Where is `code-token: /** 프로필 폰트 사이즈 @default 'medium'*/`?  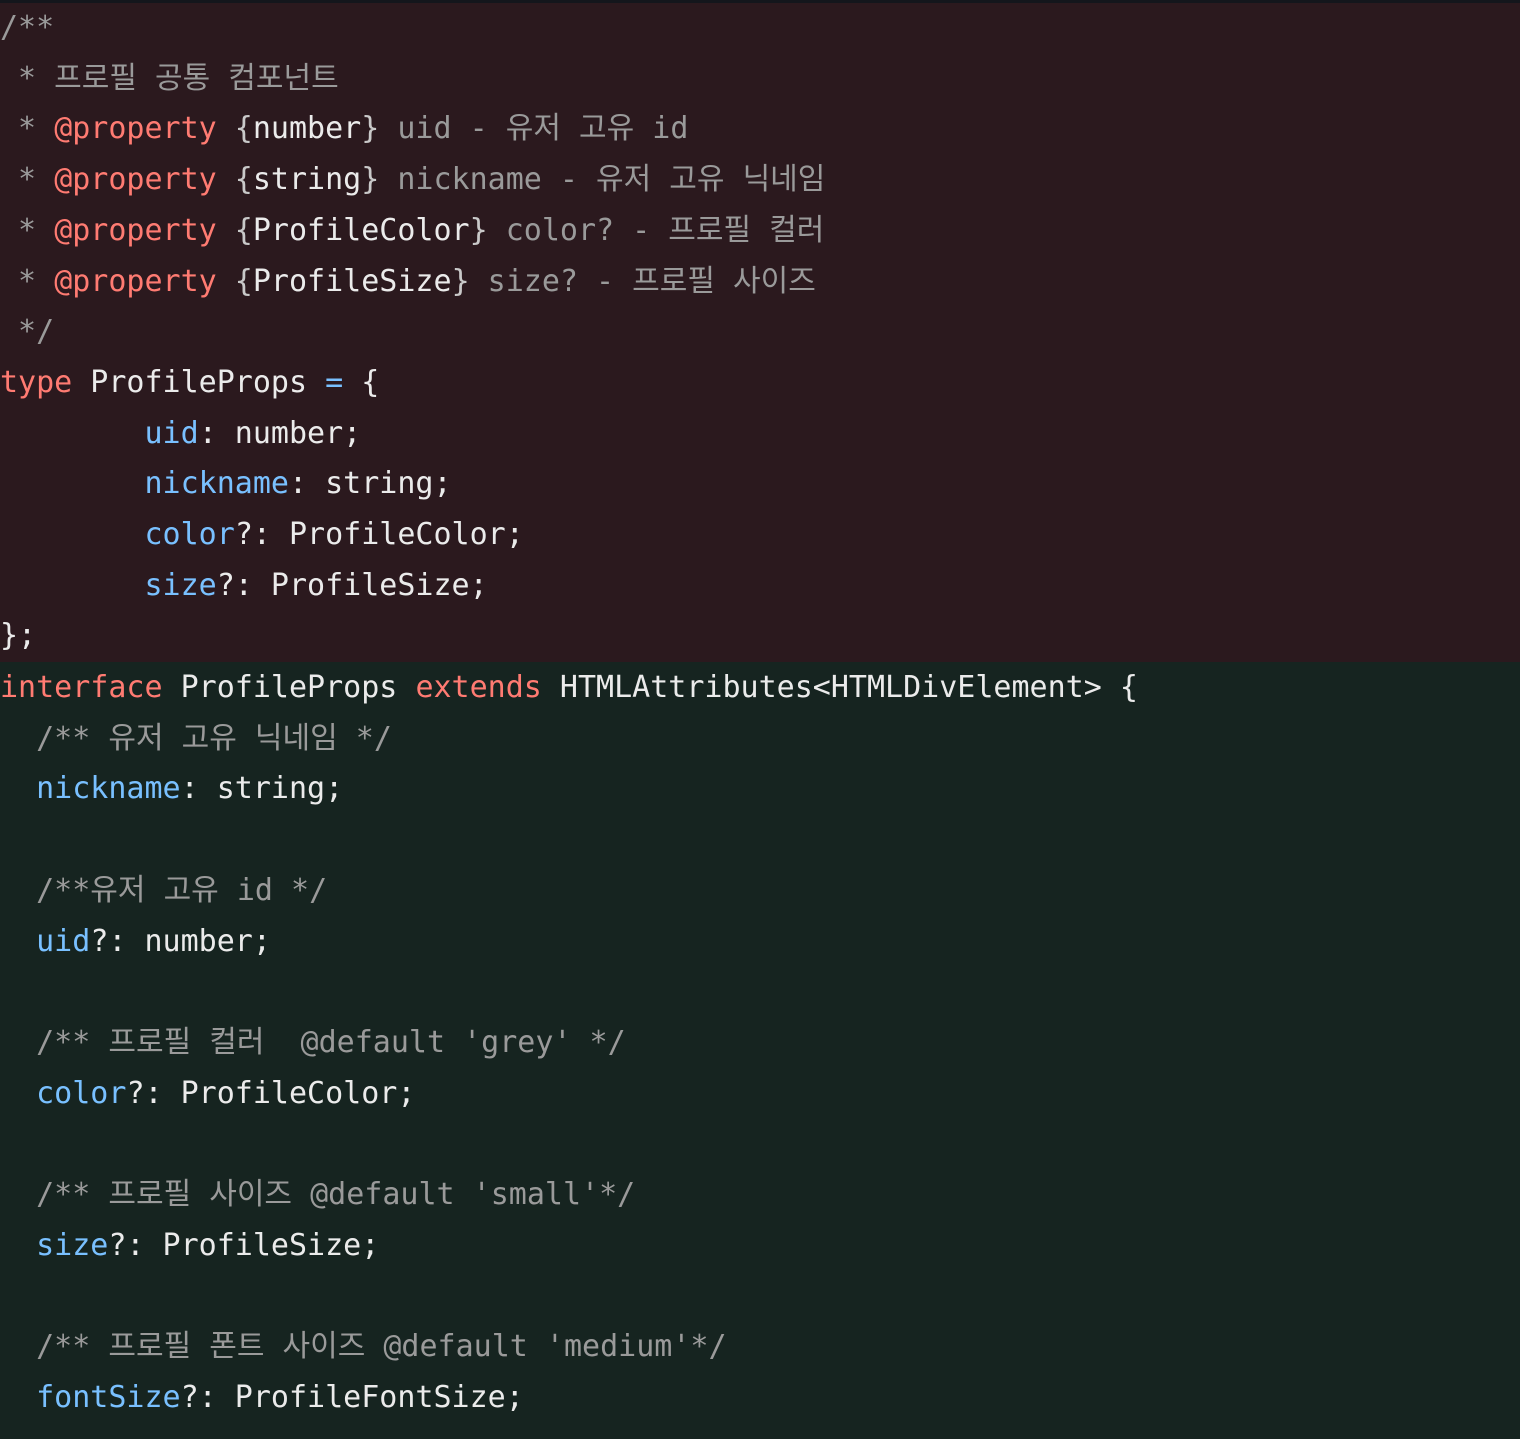
code-token: /** 프로필 폰트 사이즈 @default 'medium'*/ is located at coordinates (363, 1347).